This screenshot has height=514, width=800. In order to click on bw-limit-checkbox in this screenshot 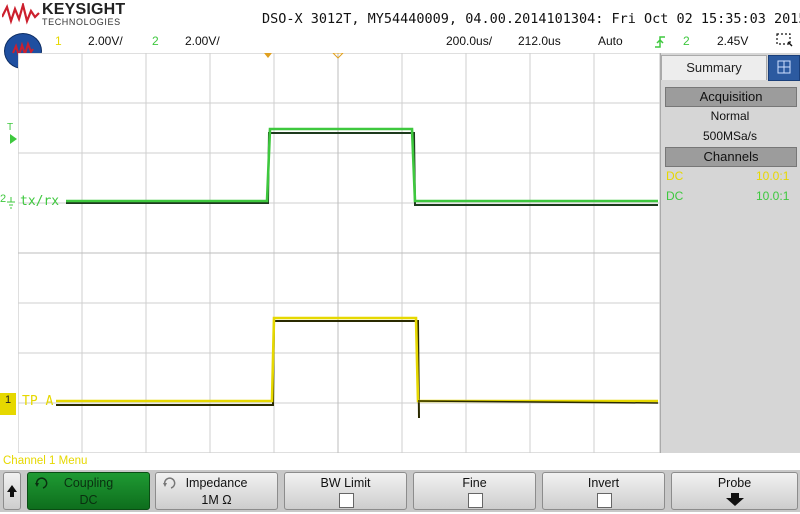, I will do `click(346, 500)`.